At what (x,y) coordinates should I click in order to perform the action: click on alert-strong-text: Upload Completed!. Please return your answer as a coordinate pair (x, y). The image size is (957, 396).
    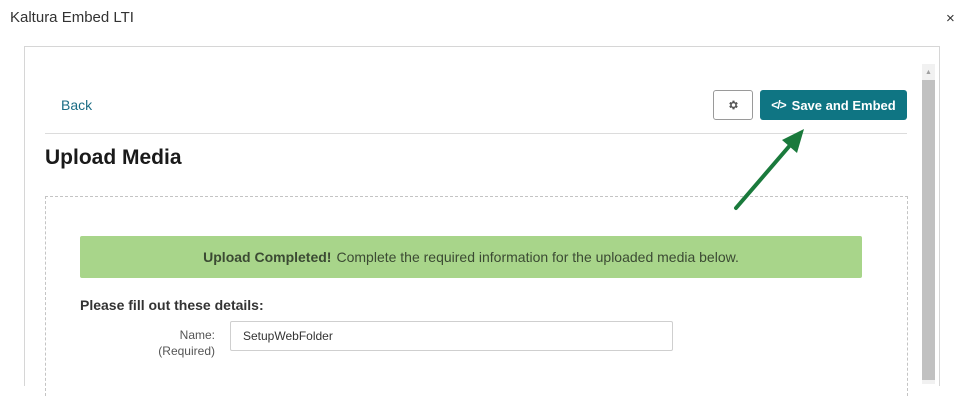
    Looking at the image, I should click on (267, 257).